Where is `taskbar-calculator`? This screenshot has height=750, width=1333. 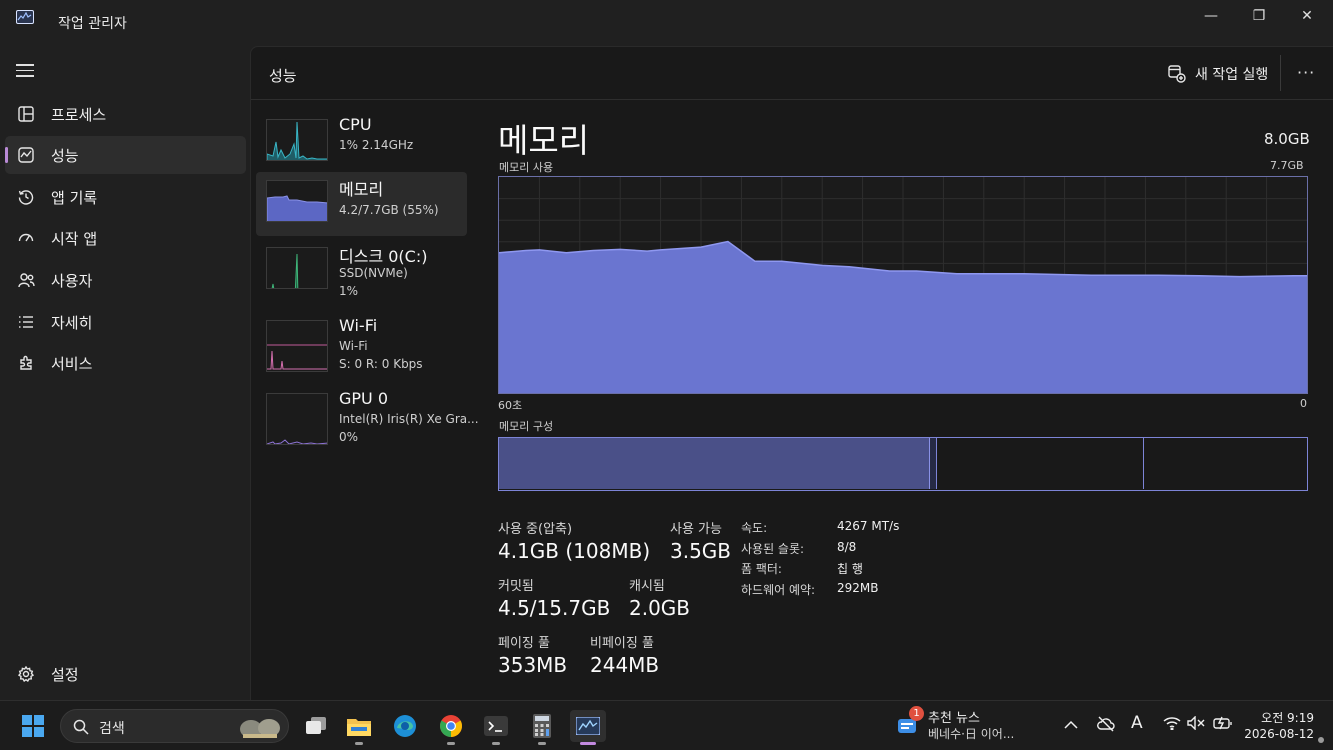
taskbar-calculator is located at coordinates (542, 727).